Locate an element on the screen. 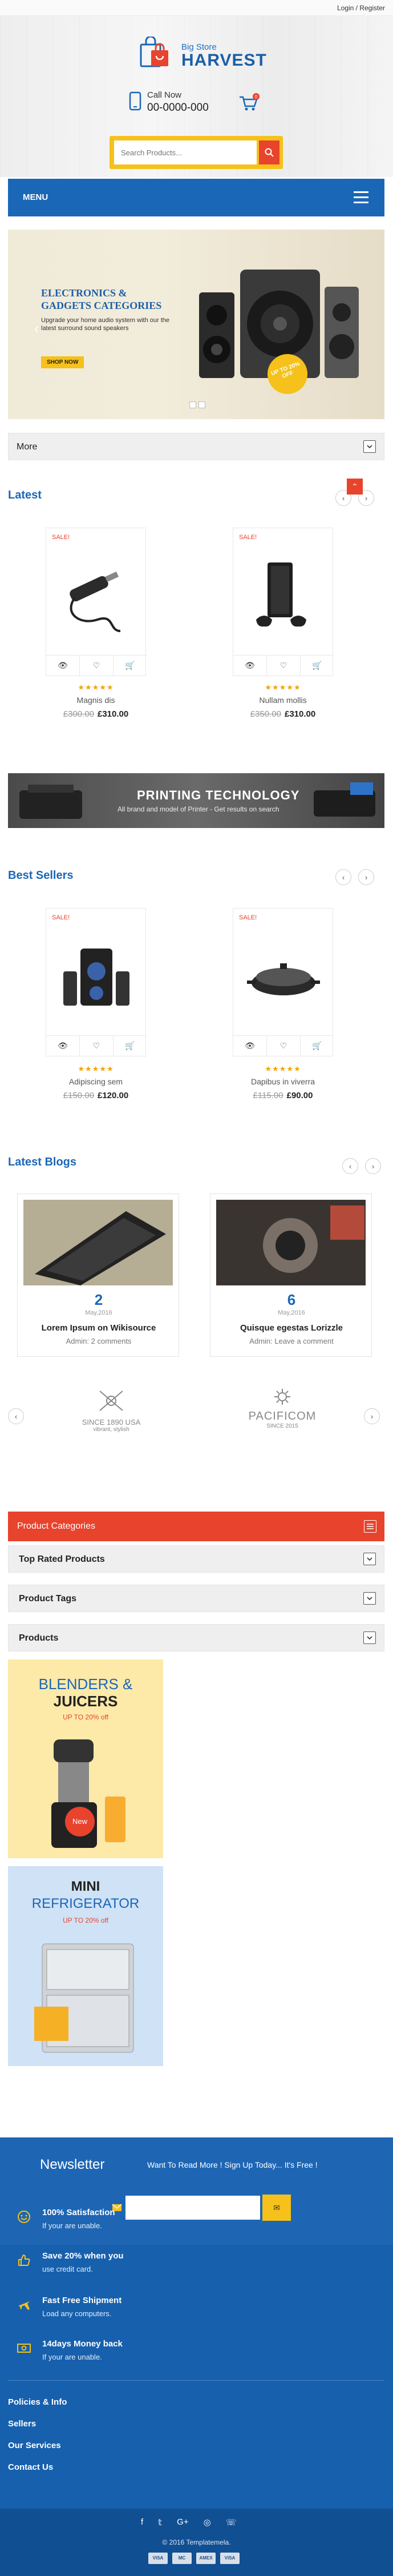 This screenshot has height=2576, width=393. blenders-promo-banner: BLENDERS & JUICERS UP TO 20% off New is located at coordinates (85, 1758).